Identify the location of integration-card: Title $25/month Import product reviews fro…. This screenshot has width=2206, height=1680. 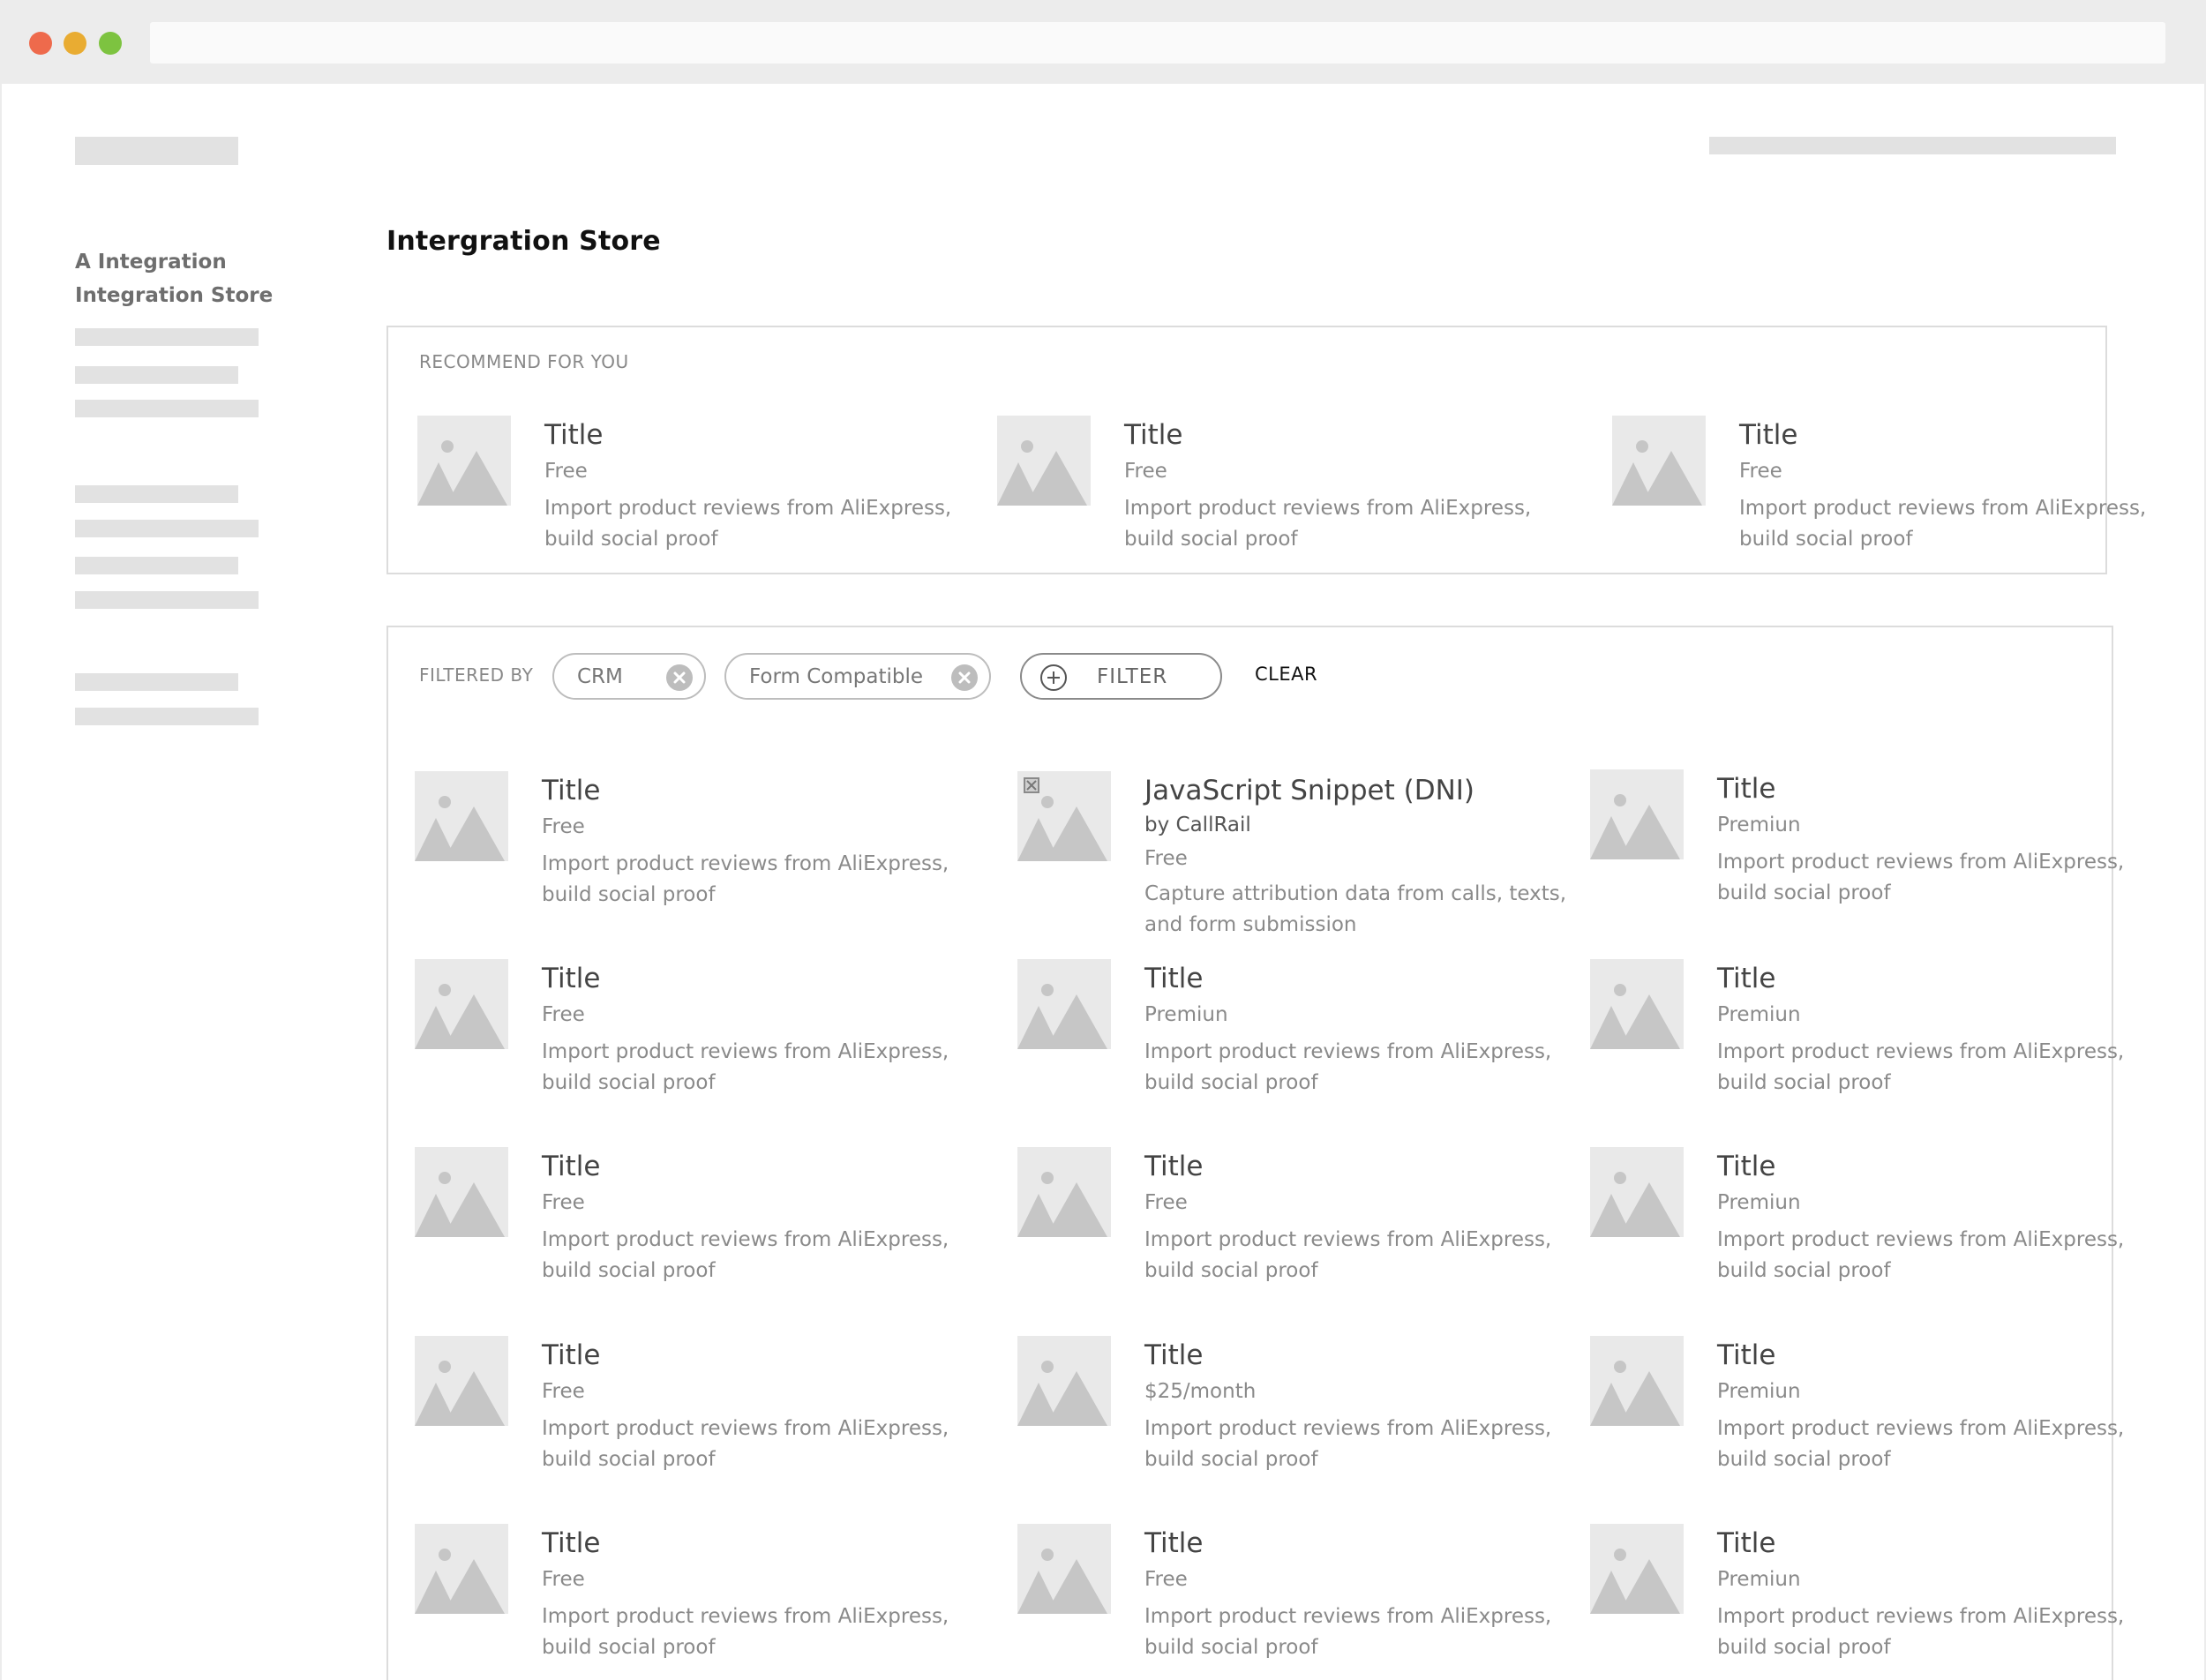
(1290, 1406).